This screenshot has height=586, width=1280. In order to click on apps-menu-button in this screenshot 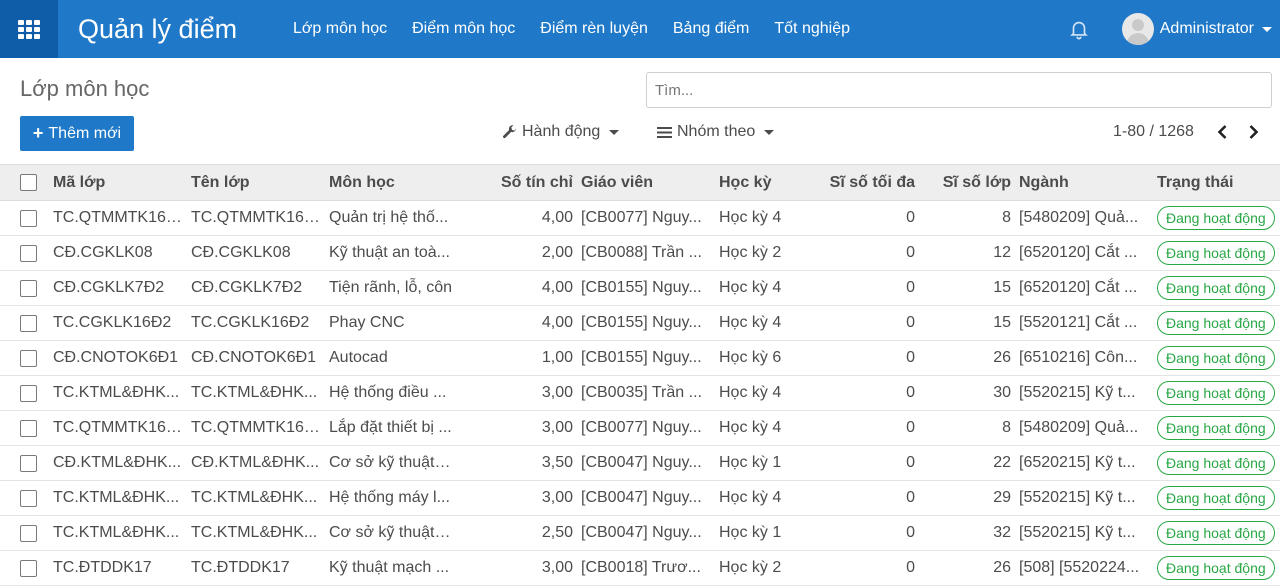, I will do `click(29, 29)`.